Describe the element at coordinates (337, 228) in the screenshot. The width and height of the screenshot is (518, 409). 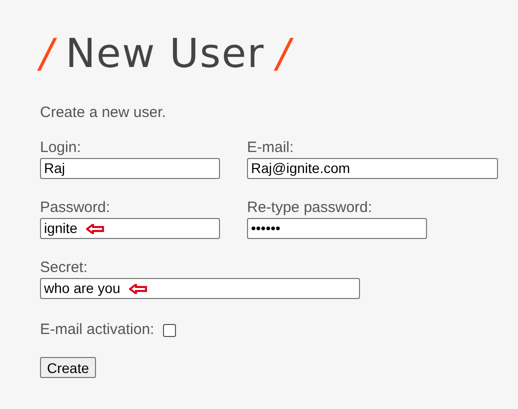
I see `input-field: ••••••` at that location.